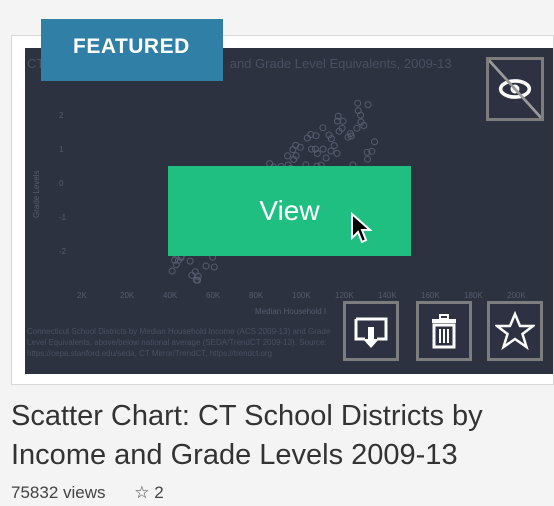  I want to click on x-tick-label: 120K, so click(344, 295).